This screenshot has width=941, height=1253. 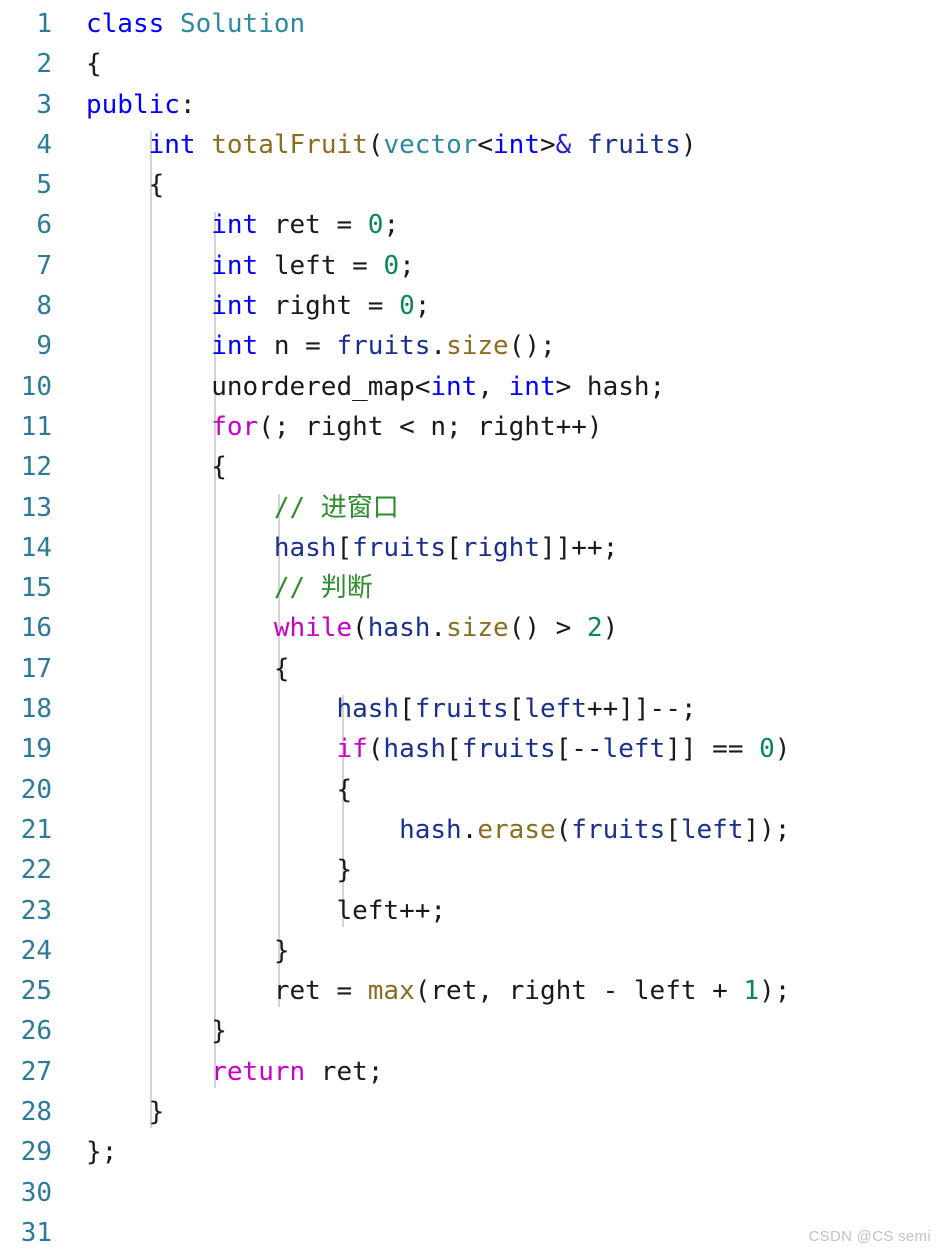 I want to click on code-line: 9 int n = fruits.size();, so click(x=470, y=346).